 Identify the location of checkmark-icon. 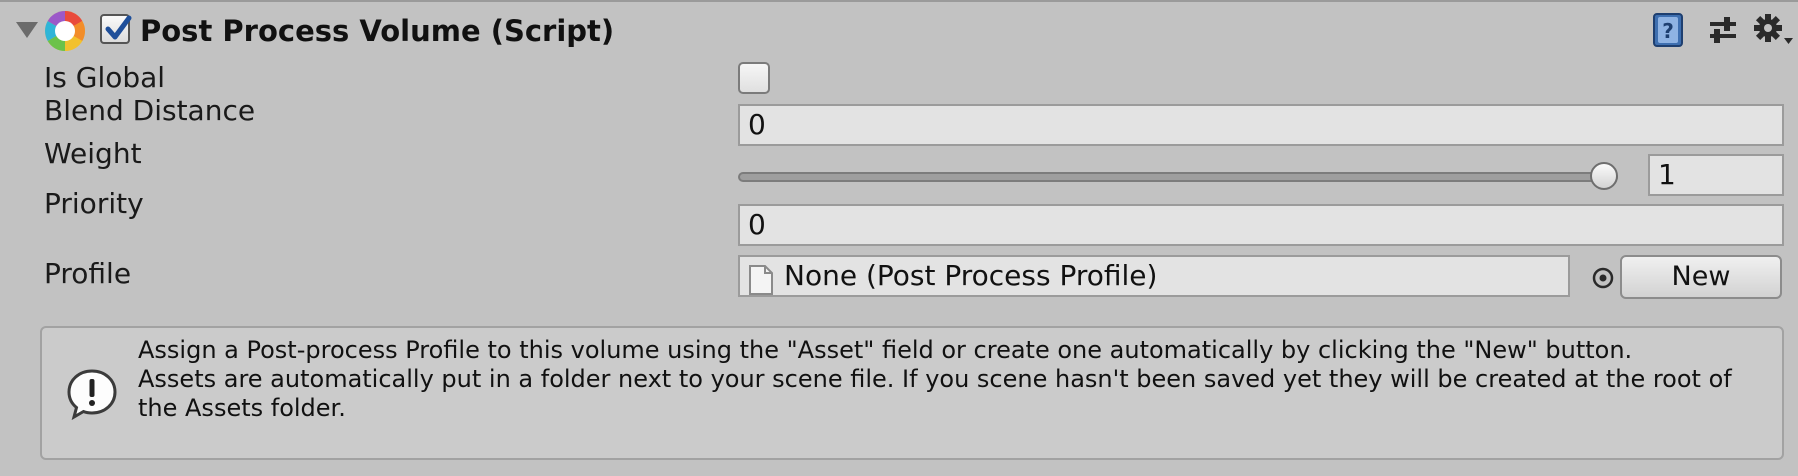
(118, 27).